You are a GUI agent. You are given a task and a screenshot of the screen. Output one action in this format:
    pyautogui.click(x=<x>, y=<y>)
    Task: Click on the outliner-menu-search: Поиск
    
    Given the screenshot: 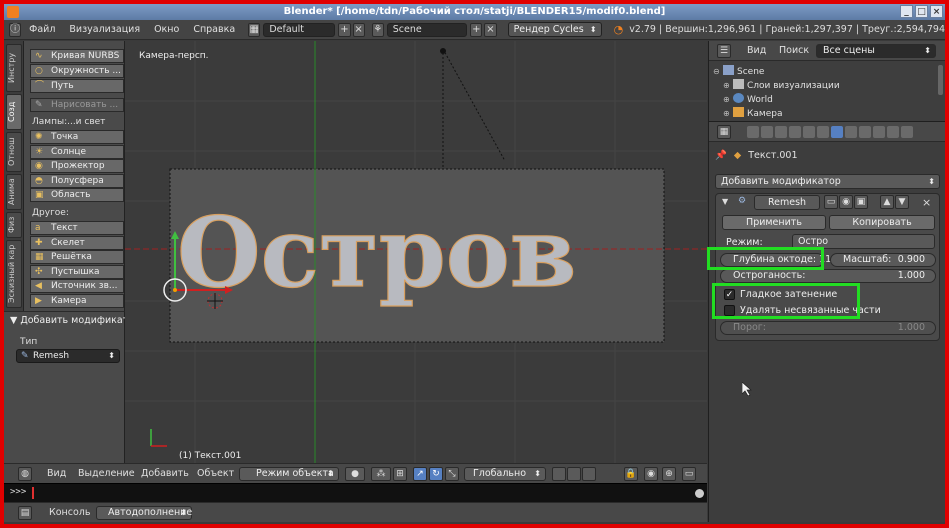 What is the action you would take?
    pyautogui.click(x=794, y=51)
    